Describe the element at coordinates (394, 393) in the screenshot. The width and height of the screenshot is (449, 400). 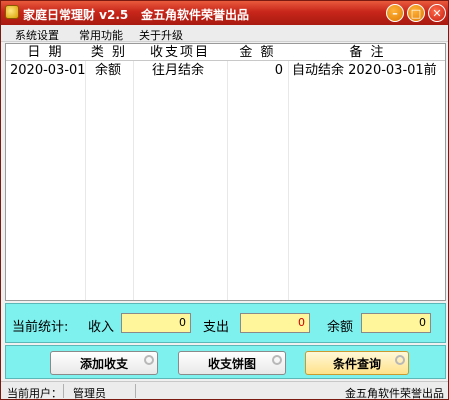
I see `vendor-text: 金五角软件荣誉出品` at that location.